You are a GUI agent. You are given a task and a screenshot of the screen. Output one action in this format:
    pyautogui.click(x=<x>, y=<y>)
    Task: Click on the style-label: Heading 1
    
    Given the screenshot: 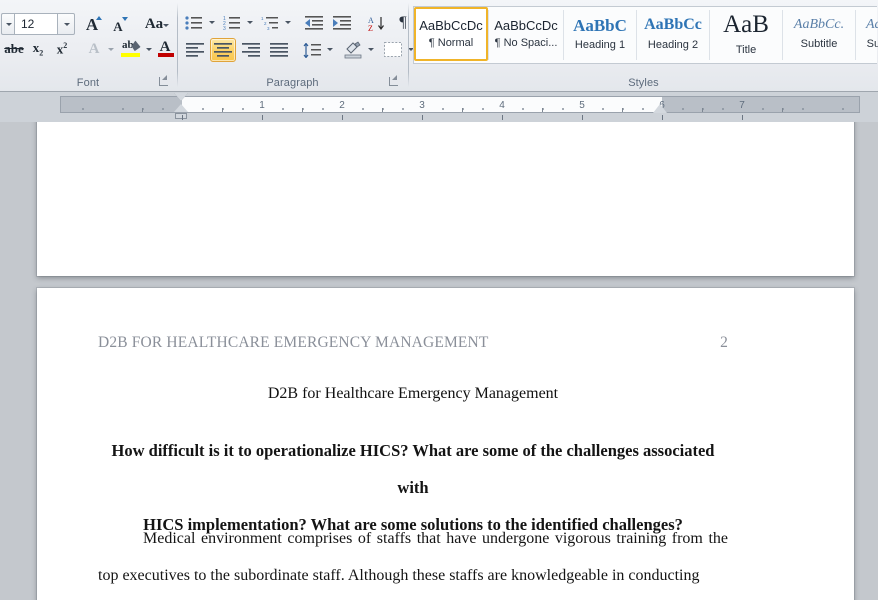 What is the action you would take?
    pyautogui.click(x=600, y=45)
    